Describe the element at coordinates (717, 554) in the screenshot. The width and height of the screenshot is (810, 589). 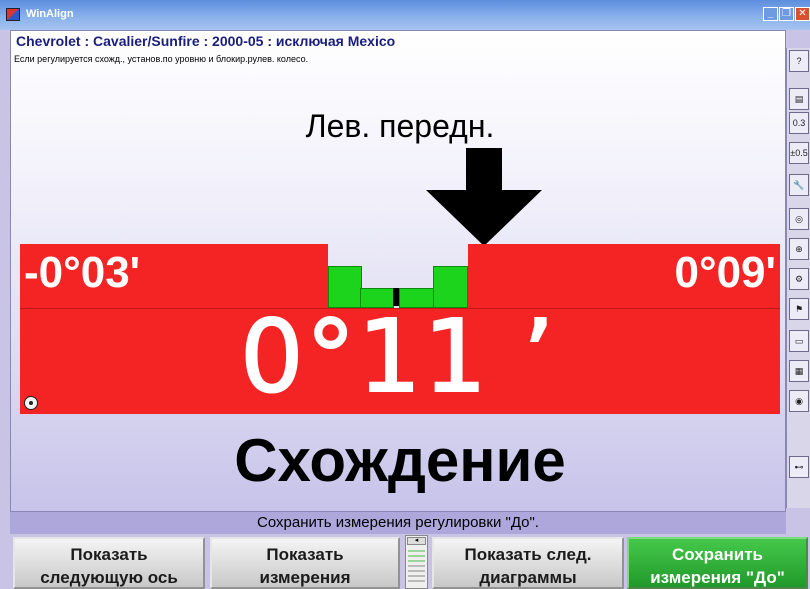
I see `button-line1: Сохранить` at that location.